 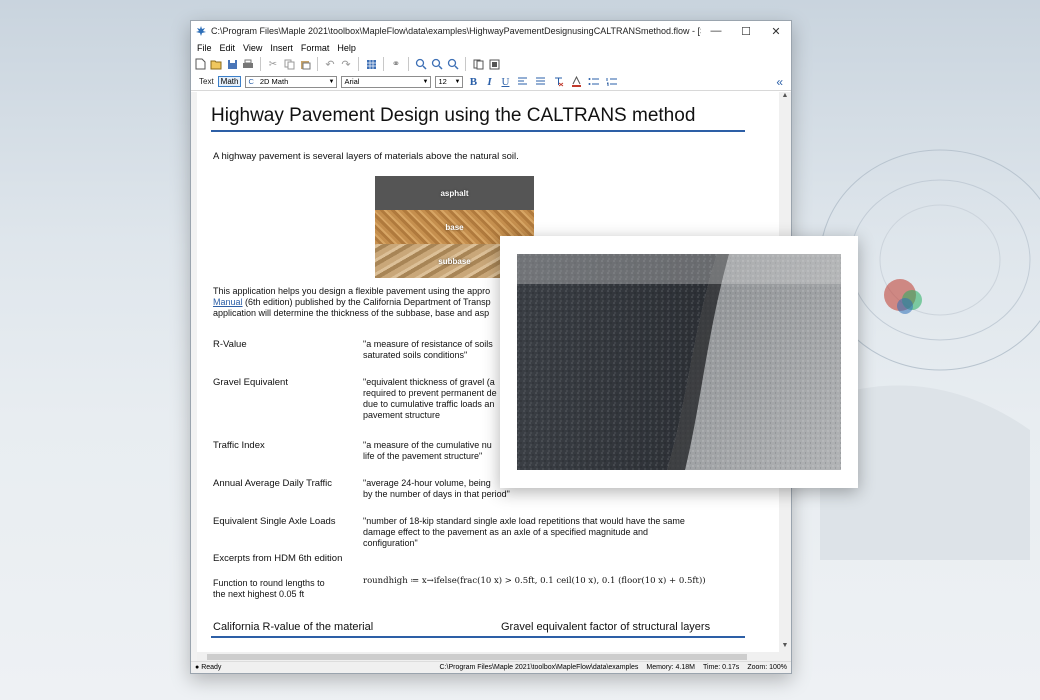 I want to click on asphalt-photo-card, so click(x=679, y=362).